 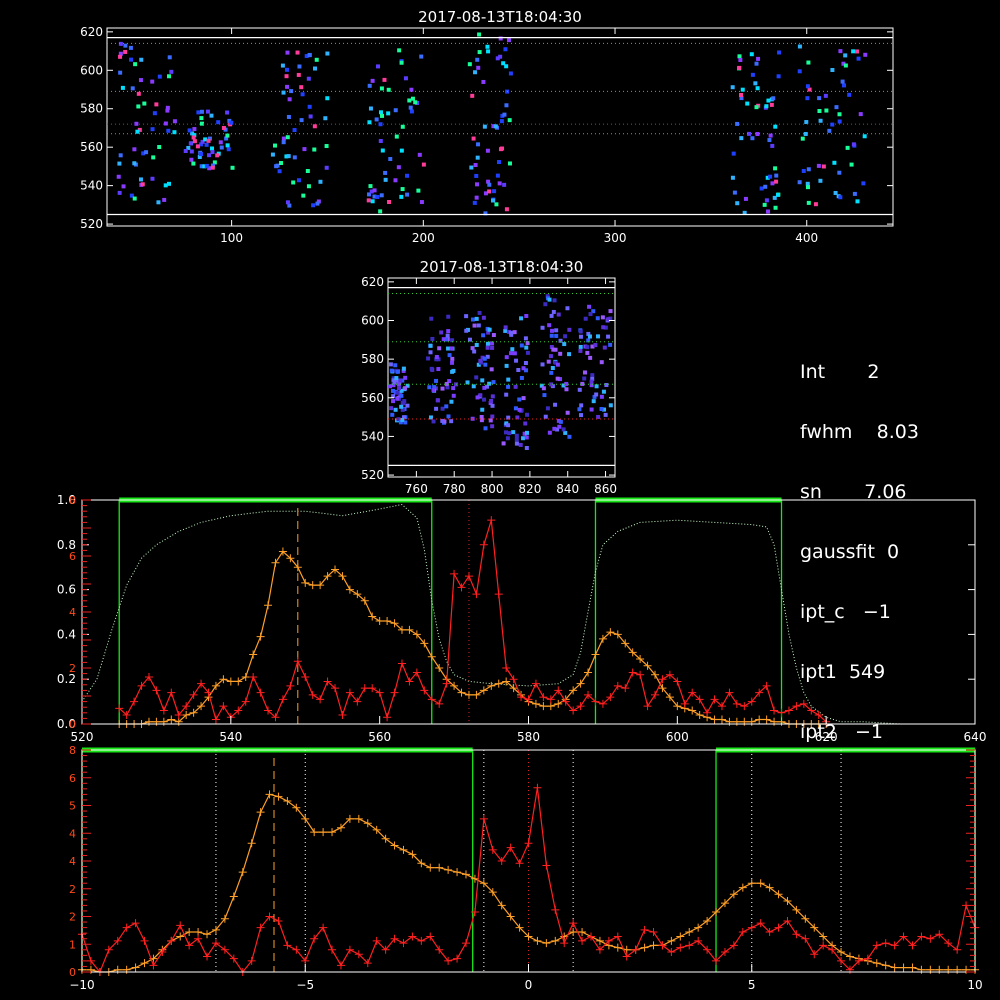 I want to click on x-tick-label: 200, so click(x=423, y=238).